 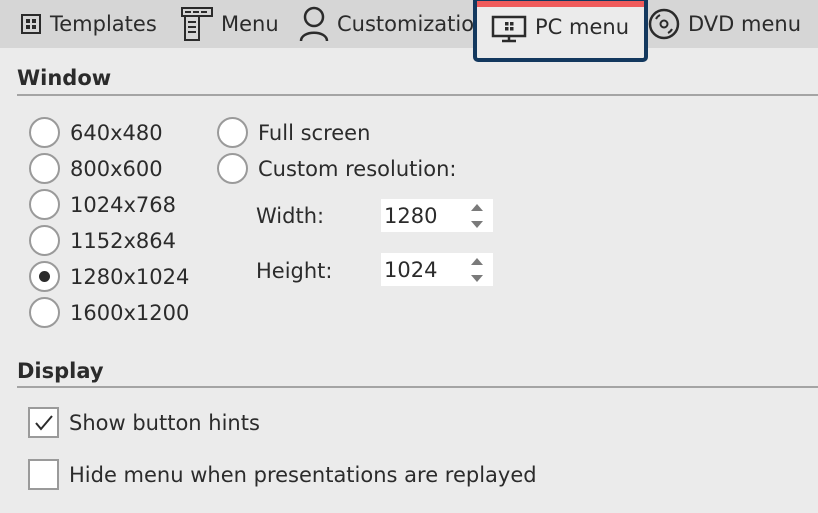 What do you see at coordinates (123, 240) in the screenshot?
I see `radio-label: 1152x864` at bounding box center [123, 240].